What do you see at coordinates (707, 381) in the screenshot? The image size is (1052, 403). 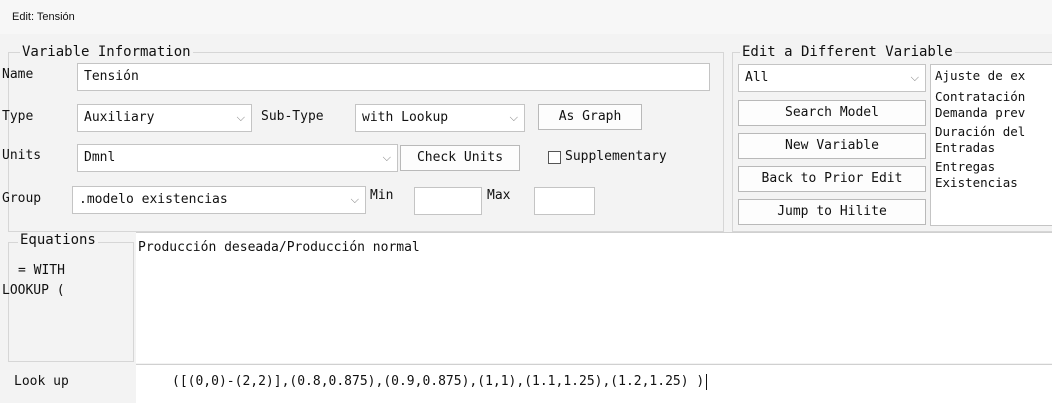 I see `text-caret` at bounding box center [707, 381].